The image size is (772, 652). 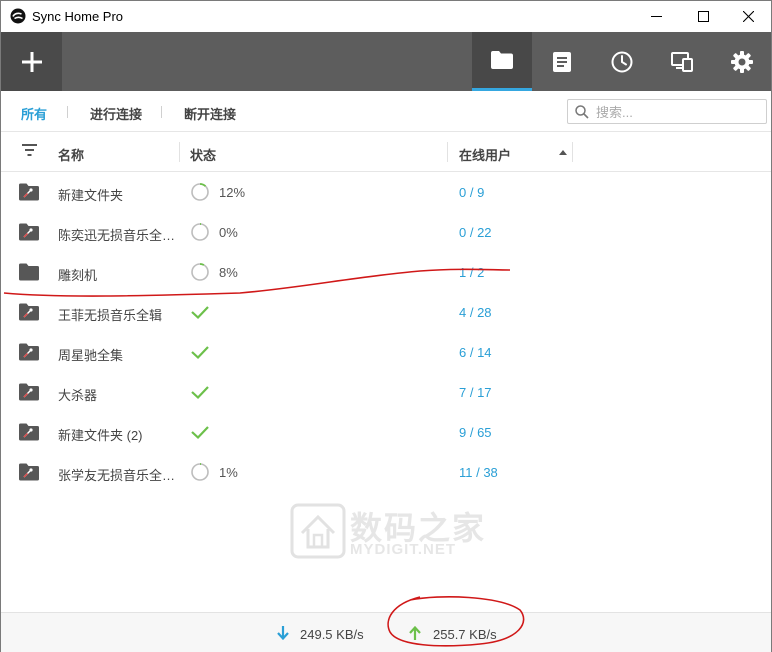 I want to click on sort-ascending-icon, so click(x=563, y=152).